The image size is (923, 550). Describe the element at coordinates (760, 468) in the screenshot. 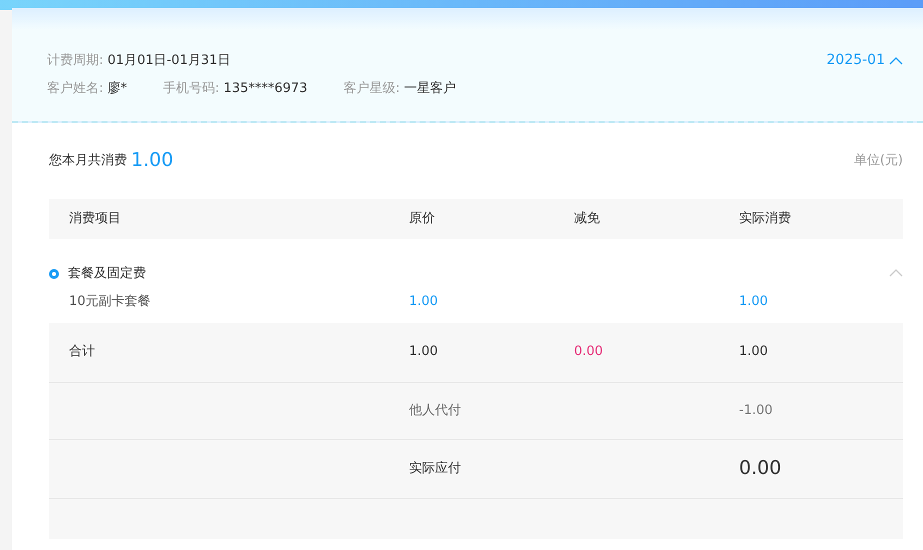

I see `payable-amount: 0.00` at that location.